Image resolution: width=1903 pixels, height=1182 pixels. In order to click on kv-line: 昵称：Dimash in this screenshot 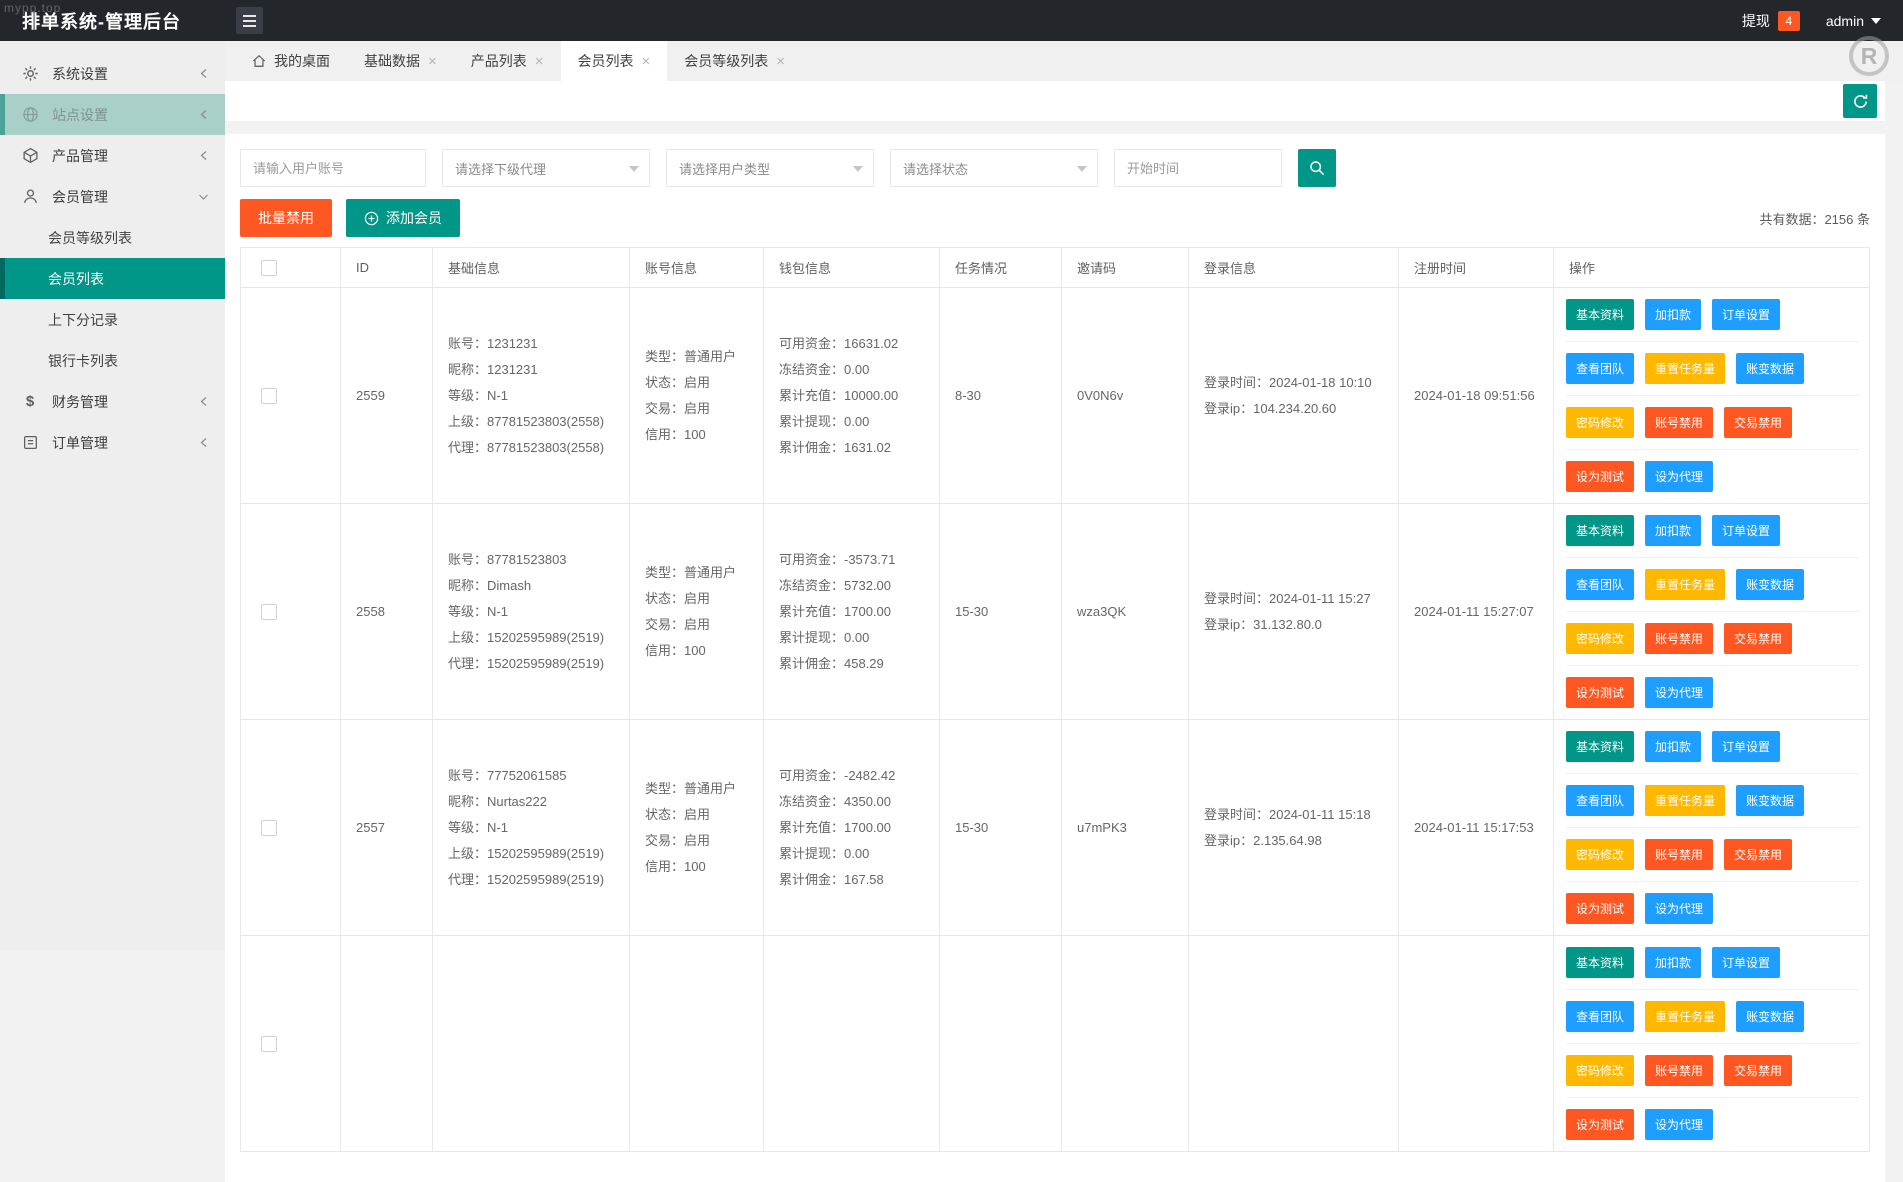, I will do `click(490, 585)`.